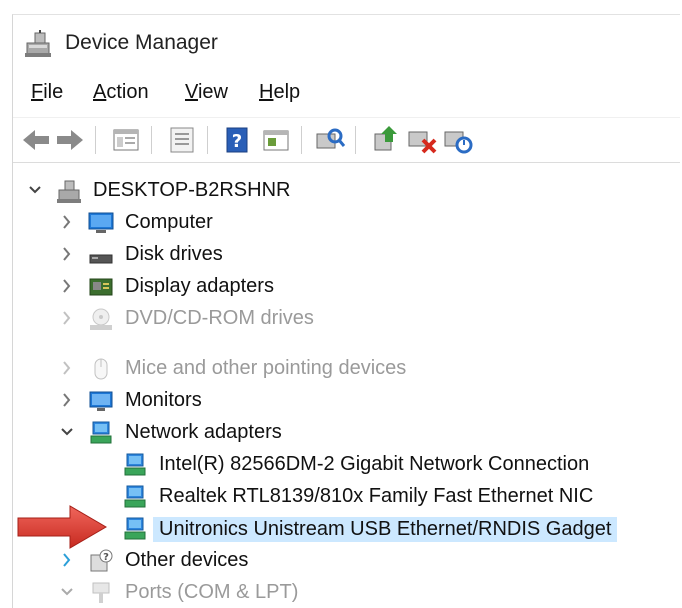  Describe the element at coordinates (187, 560) in the screenshot. I see `tree-item-label: Other devices` at that location.